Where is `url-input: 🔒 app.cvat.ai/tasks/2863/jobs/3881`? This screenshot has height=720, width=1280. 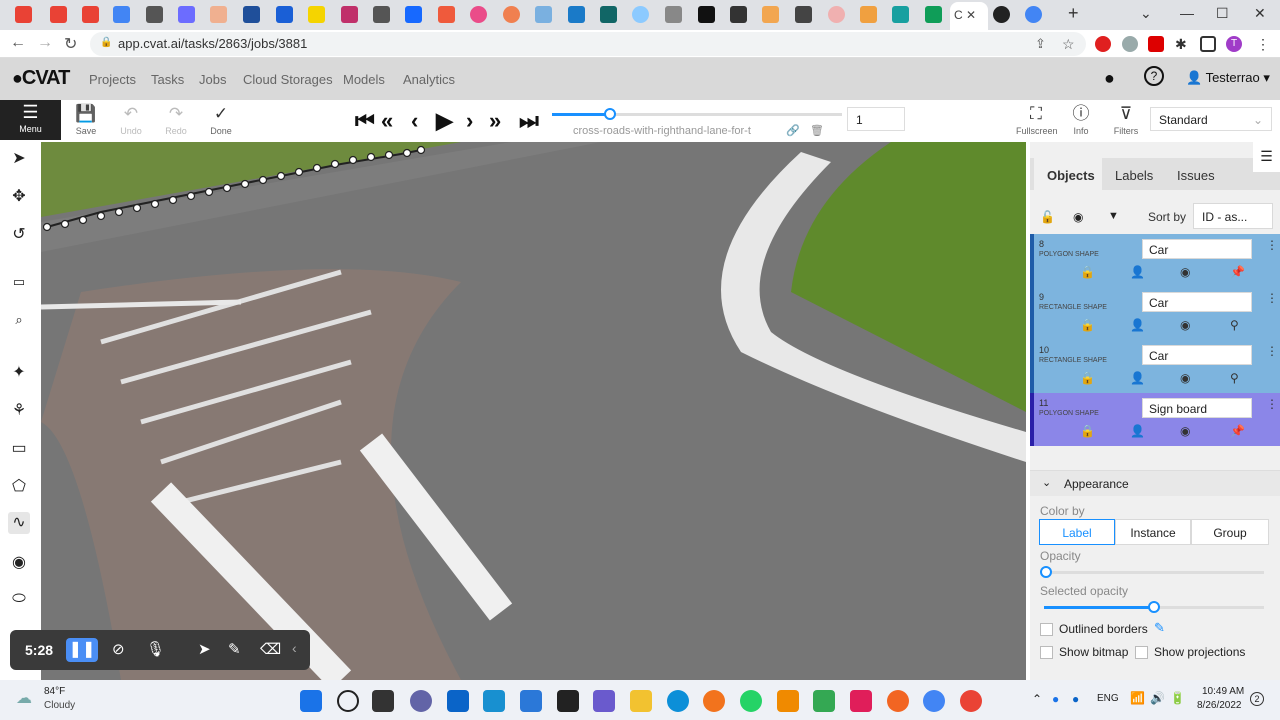
url-input: 🔒 app.cvat.ai/tasks/2863/jobs/3881 is located at coordinates (588, 44).